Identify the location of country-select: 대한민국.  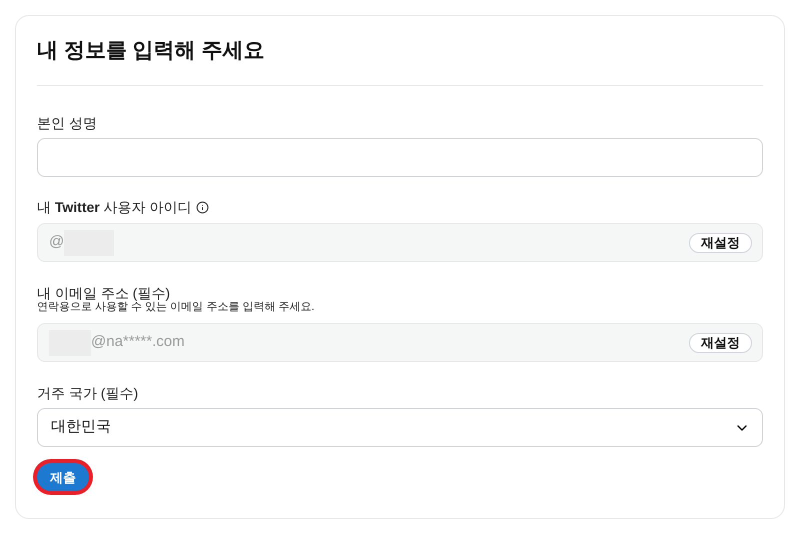
(400, 427).